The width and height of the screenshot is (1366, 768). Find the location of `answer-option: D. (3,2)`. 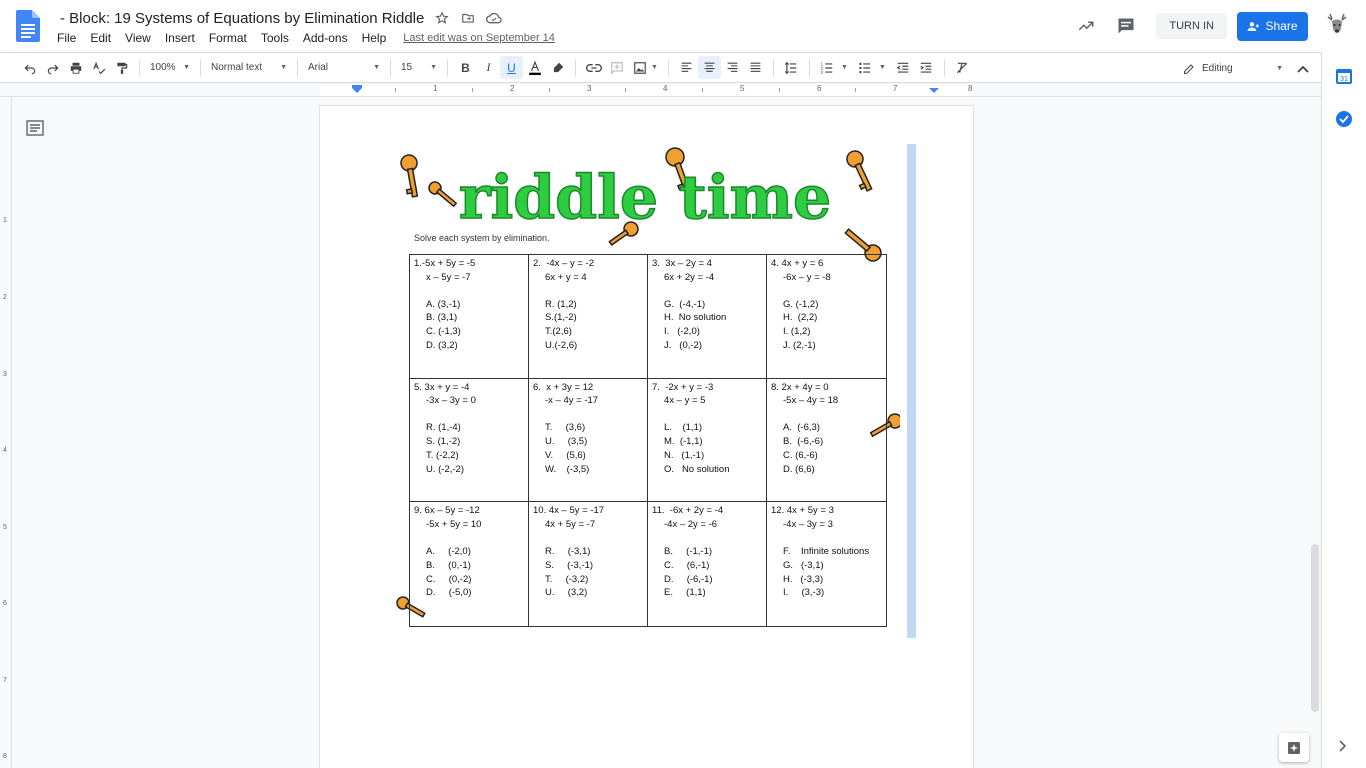

answer-option: D. (3,2) is located at coordinates (442, 345).